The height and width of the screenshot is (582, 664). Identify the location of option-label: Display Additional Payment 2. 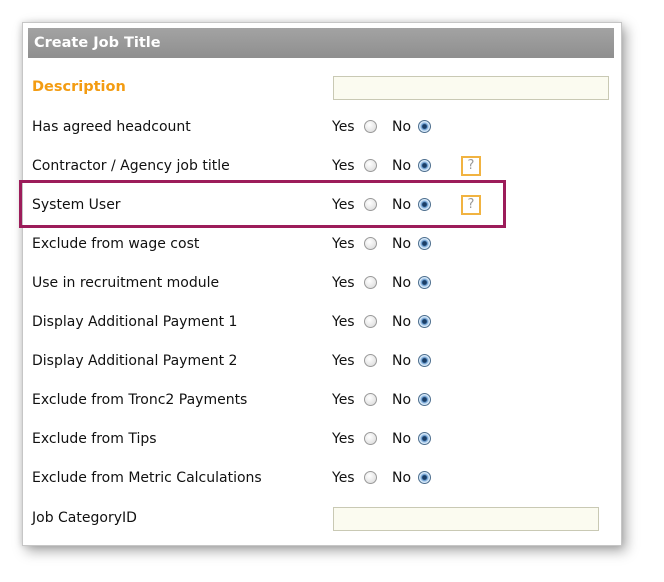
(135, 361).